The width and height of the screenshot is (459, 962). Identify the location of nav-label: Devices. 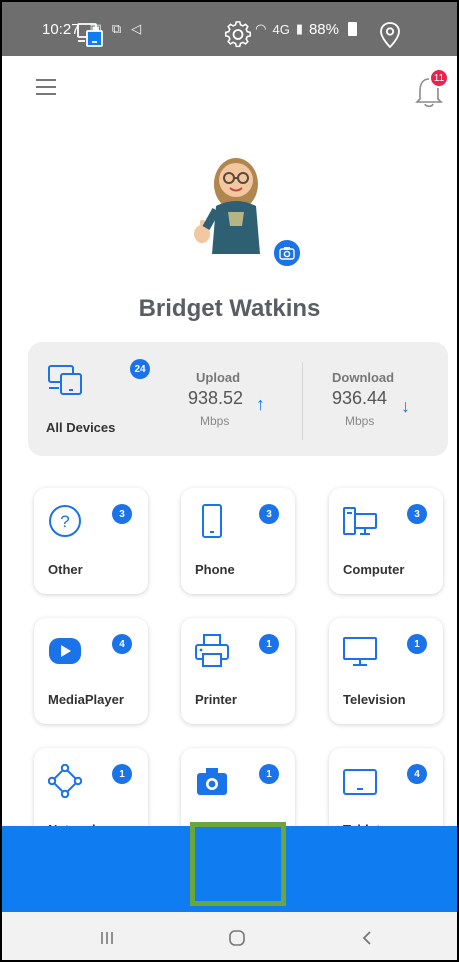
(90, 61).